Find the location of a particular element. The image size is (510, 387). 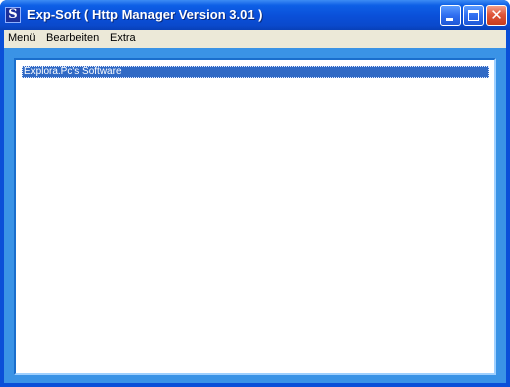

list-item: Explora.Pc's Software is located at coordinates (255, 72).